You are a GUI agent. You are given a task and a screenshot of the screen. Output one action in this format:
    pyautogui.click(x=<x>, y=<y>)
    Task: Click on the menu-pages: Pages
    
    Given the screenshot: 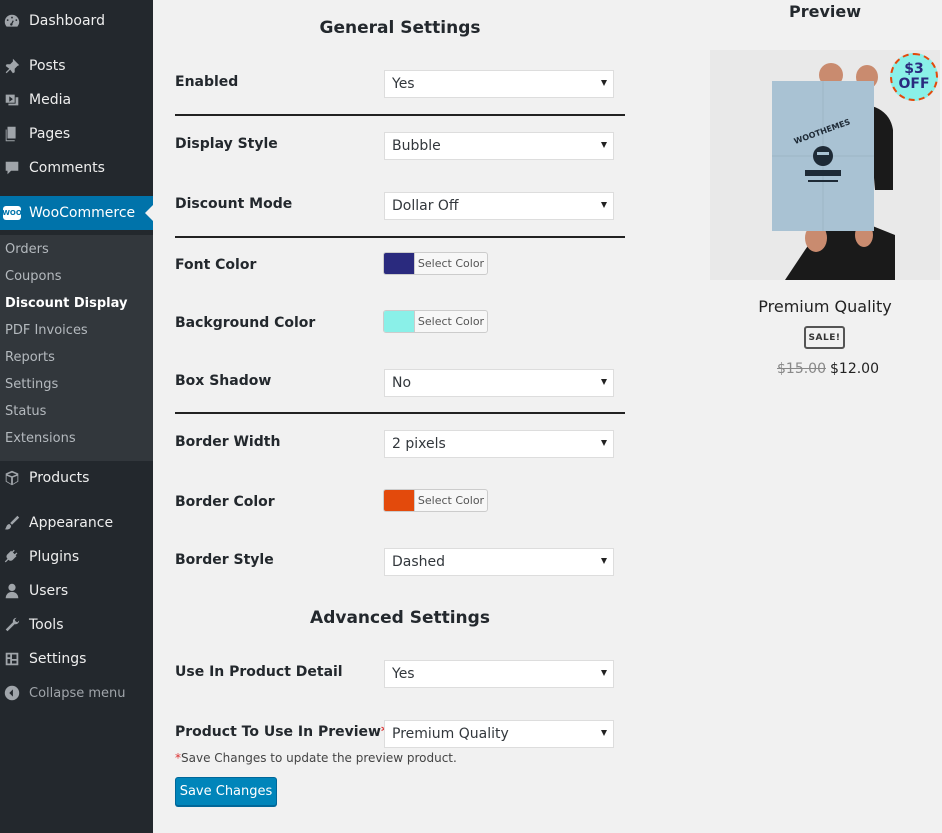 What is the action you would take?
    pyautogui.click(x=76, y=134)
    